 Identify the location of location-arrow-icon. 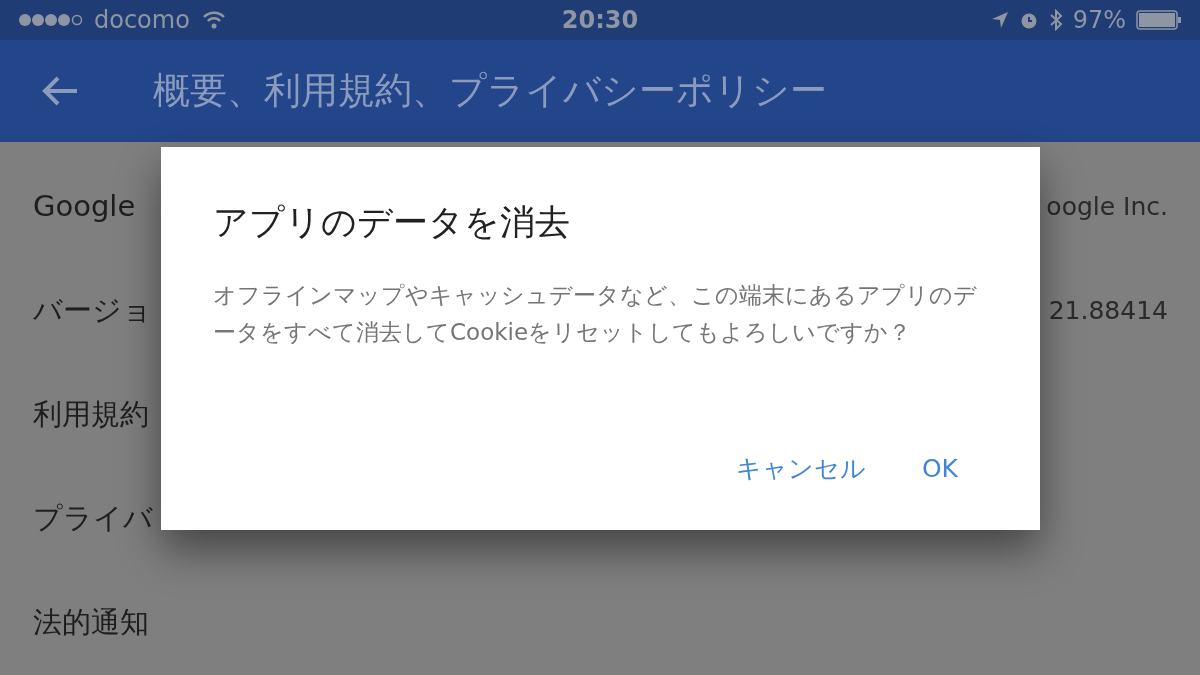
(999, 19).